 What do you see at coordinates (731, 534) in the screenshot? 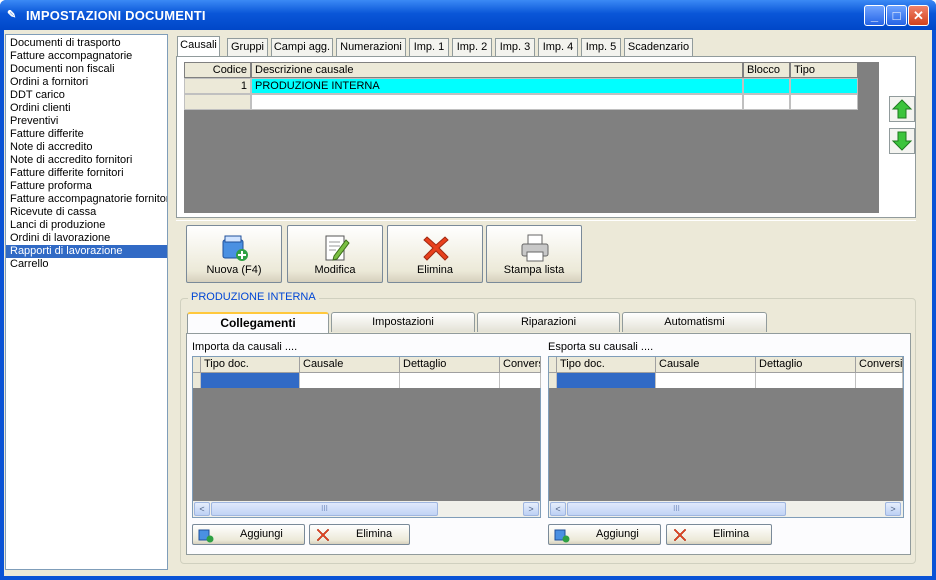
I see `export-delete-label: Elimina` at bounding box center [731, 534].